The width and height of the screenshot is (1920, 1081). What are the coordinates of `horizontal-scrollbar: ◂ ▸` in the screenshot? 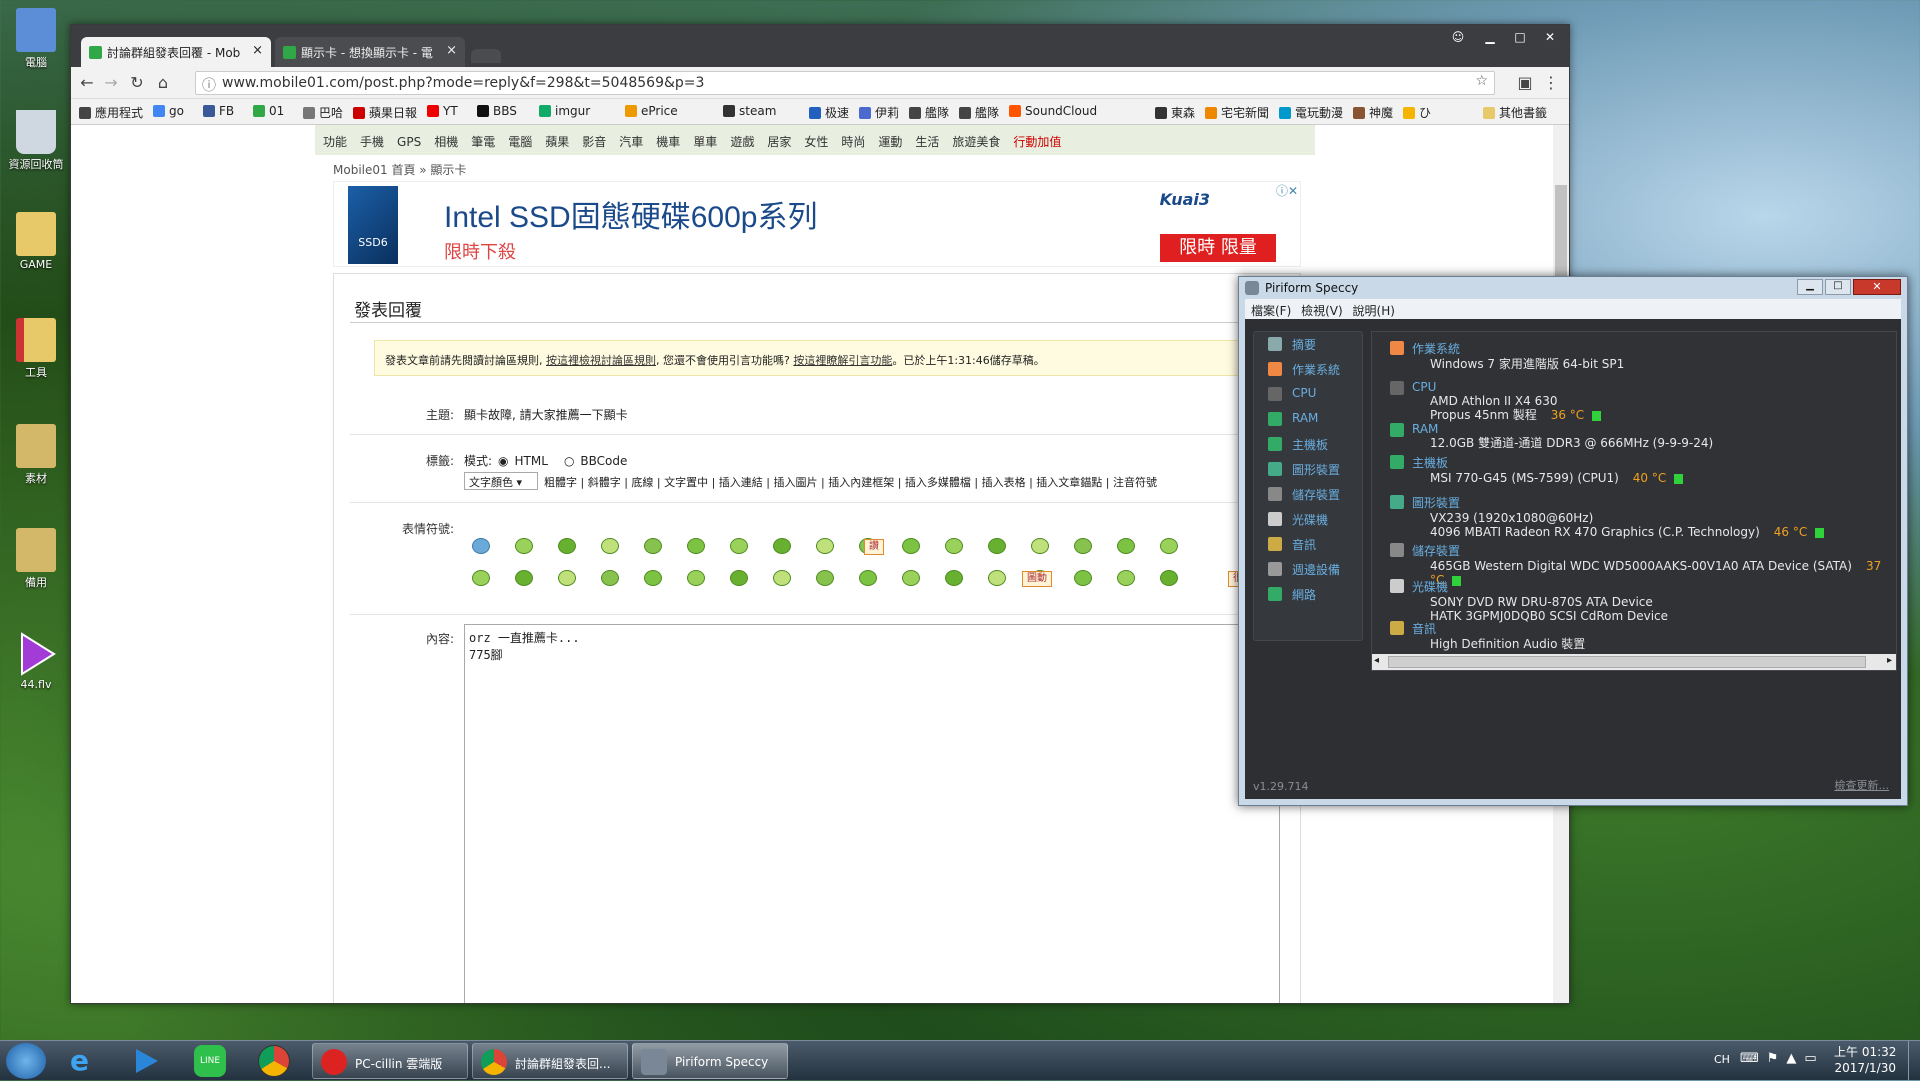 It's located at (1634, 662).